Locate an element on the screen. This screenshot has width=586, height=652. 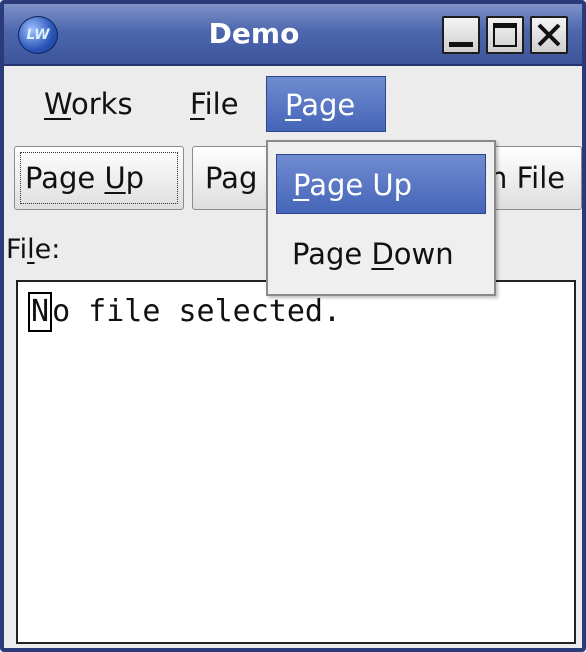
focus-ring is located at coordinates (99, 178).